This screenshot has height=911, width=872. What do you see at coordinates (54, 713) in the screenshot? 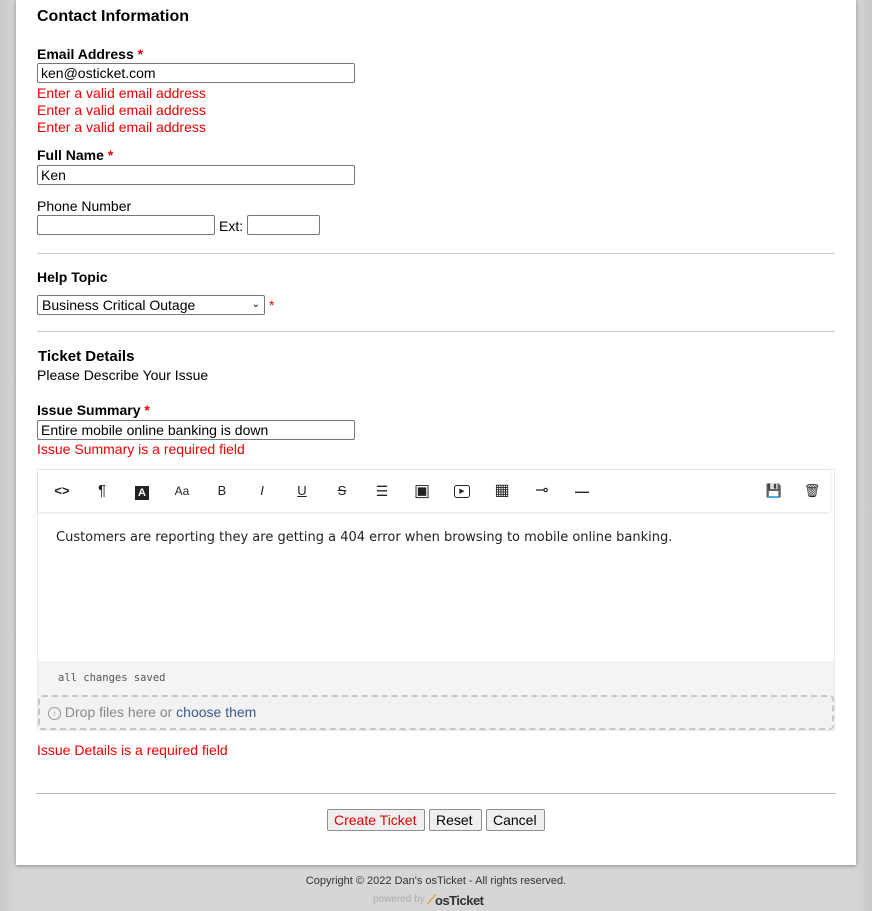
I see `upload-icon: ↑` at bounding box center [54, 713].